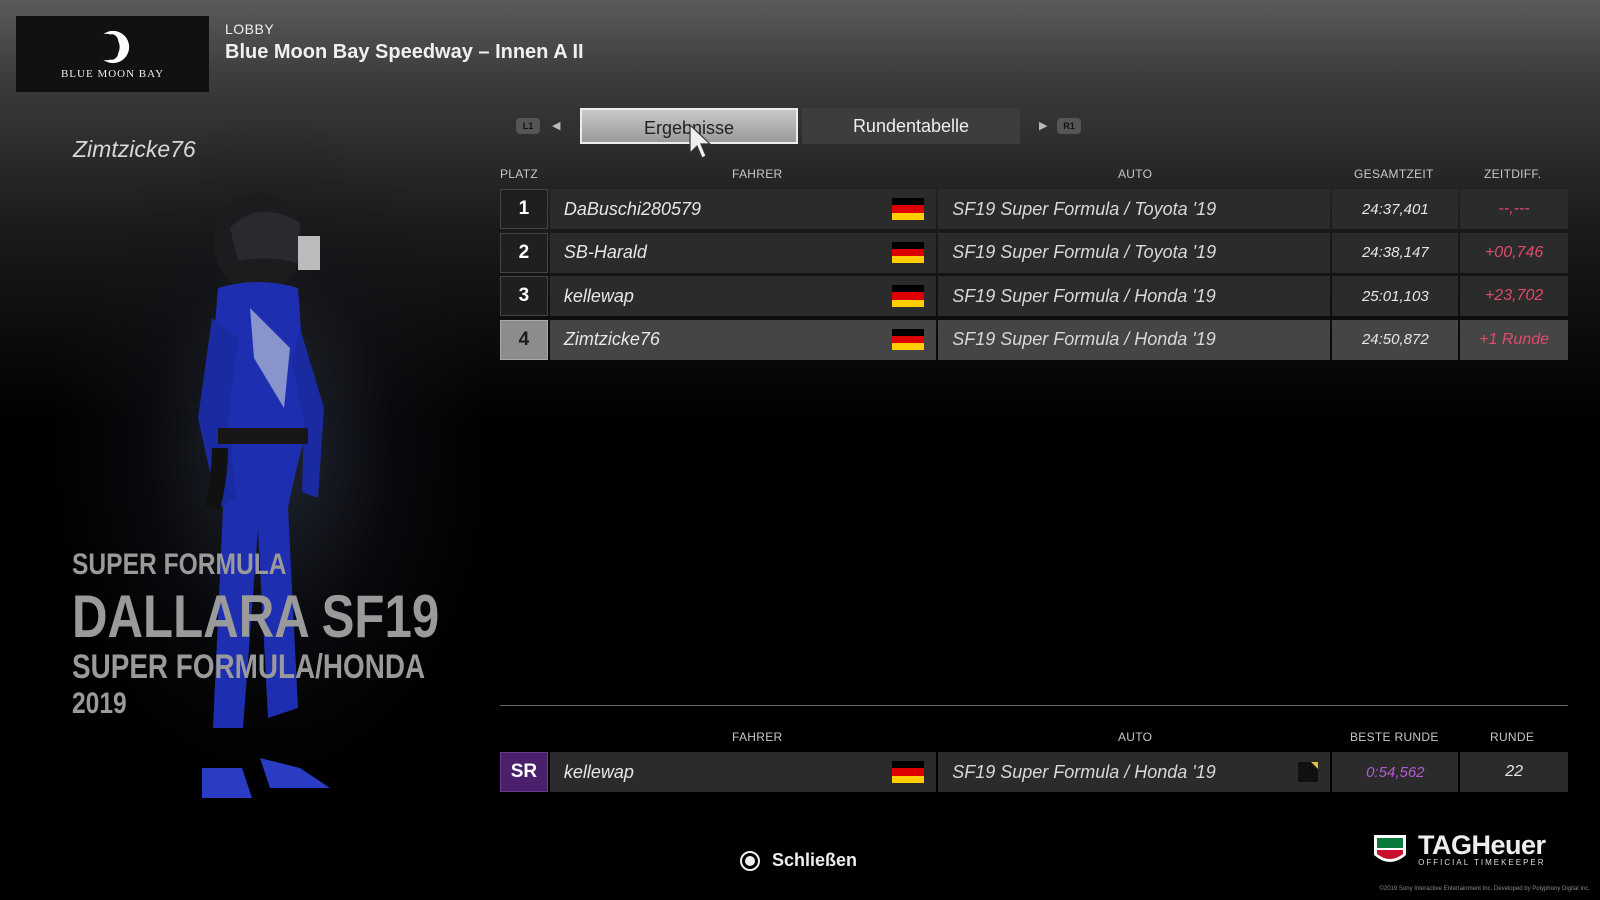 This screenshot has height=900, width=1600. I want to click on car-subtitle: SUPER FORMULA/HONDA, so click(249, 667).